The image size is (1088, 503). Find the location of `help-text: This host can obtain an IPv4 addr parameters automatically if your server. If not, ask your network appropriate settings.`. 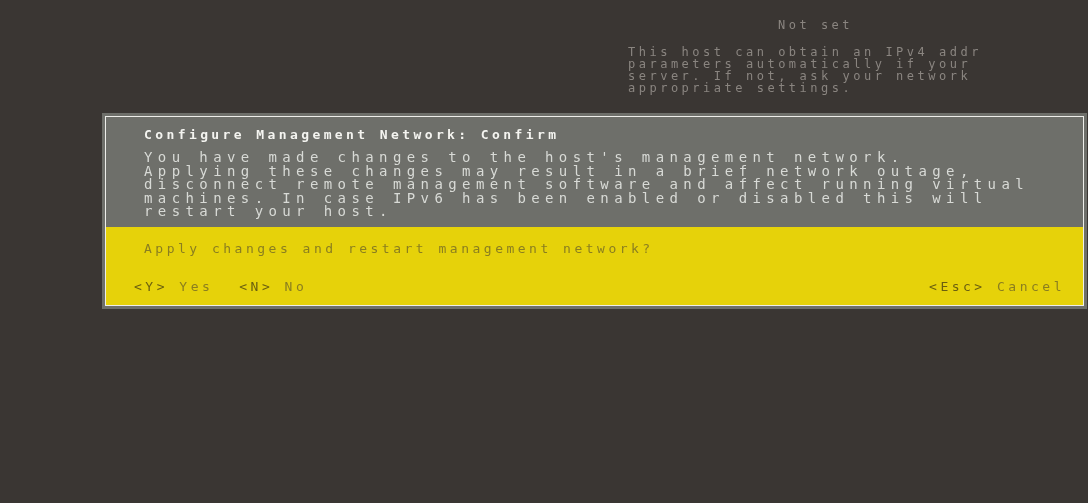

help-text: This host can obtain an IPv4 addr parameters automatically if your server. If not, ask your network appropriate settings. is located at coordinates (805, 70).